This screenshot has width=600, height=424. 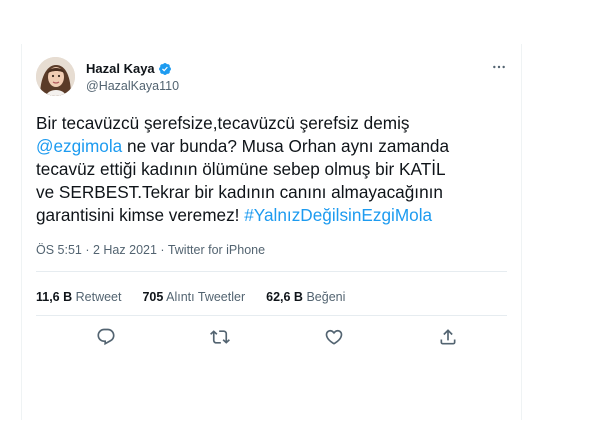 I want to click on author-display-name: Hazal Kaya, so click(x=120, y=68).